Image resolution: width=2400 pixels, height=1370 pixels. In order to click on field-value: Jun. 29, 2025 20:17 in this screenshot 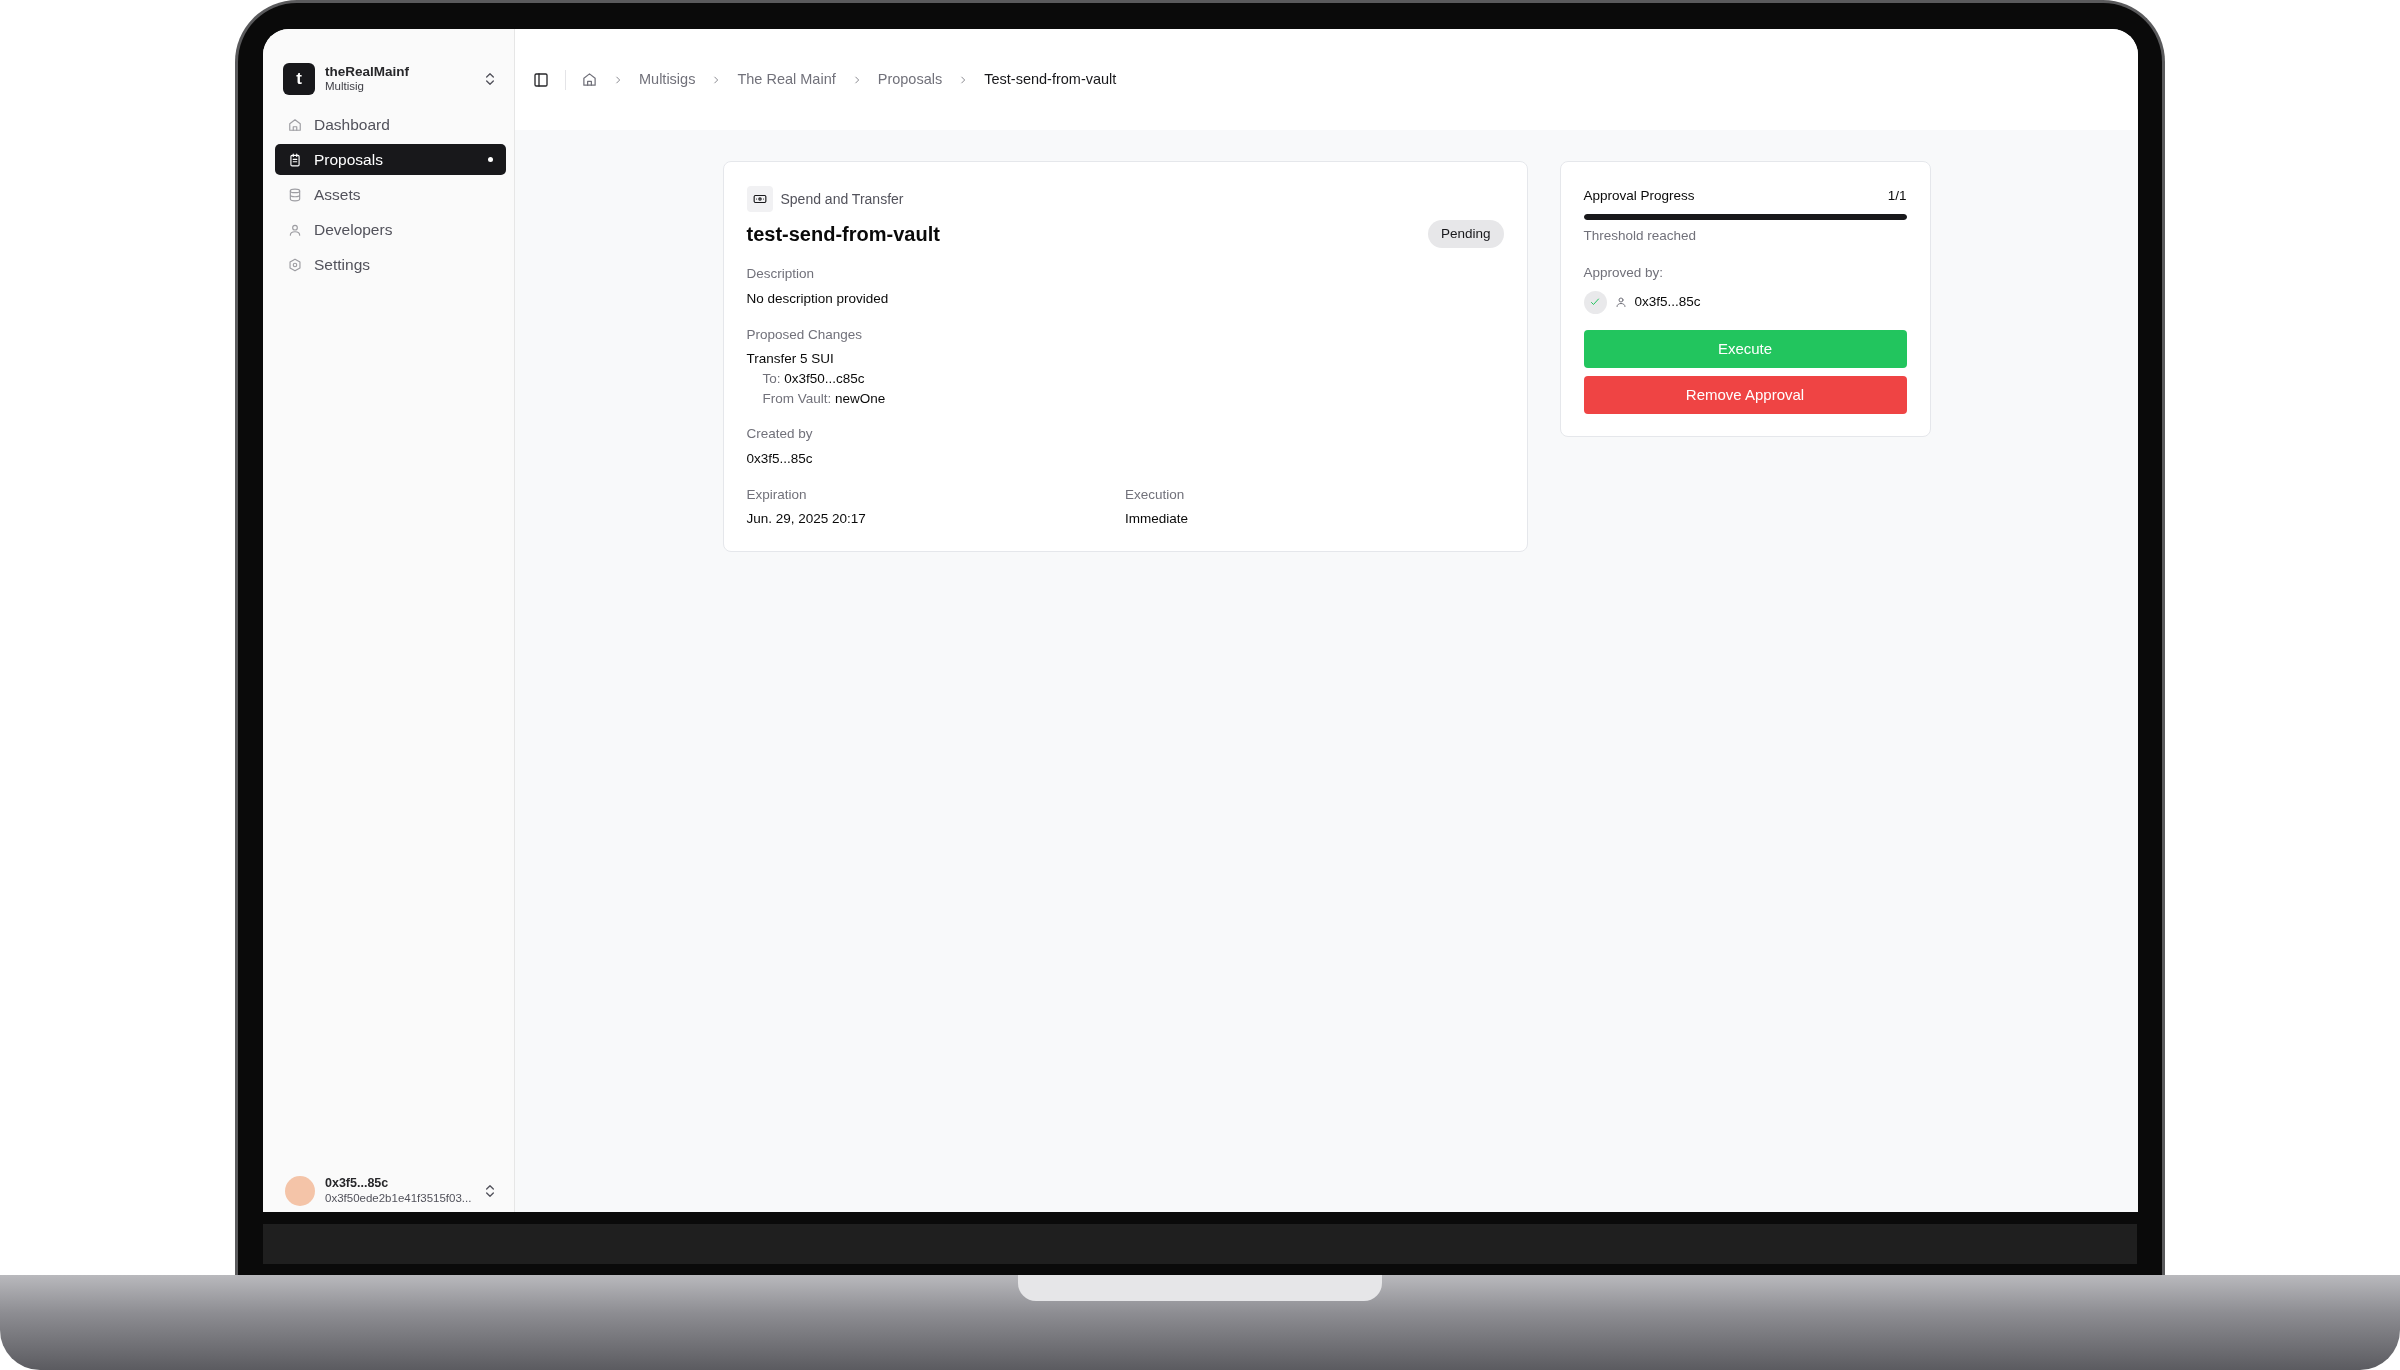, I will do `click(806, 519)`.